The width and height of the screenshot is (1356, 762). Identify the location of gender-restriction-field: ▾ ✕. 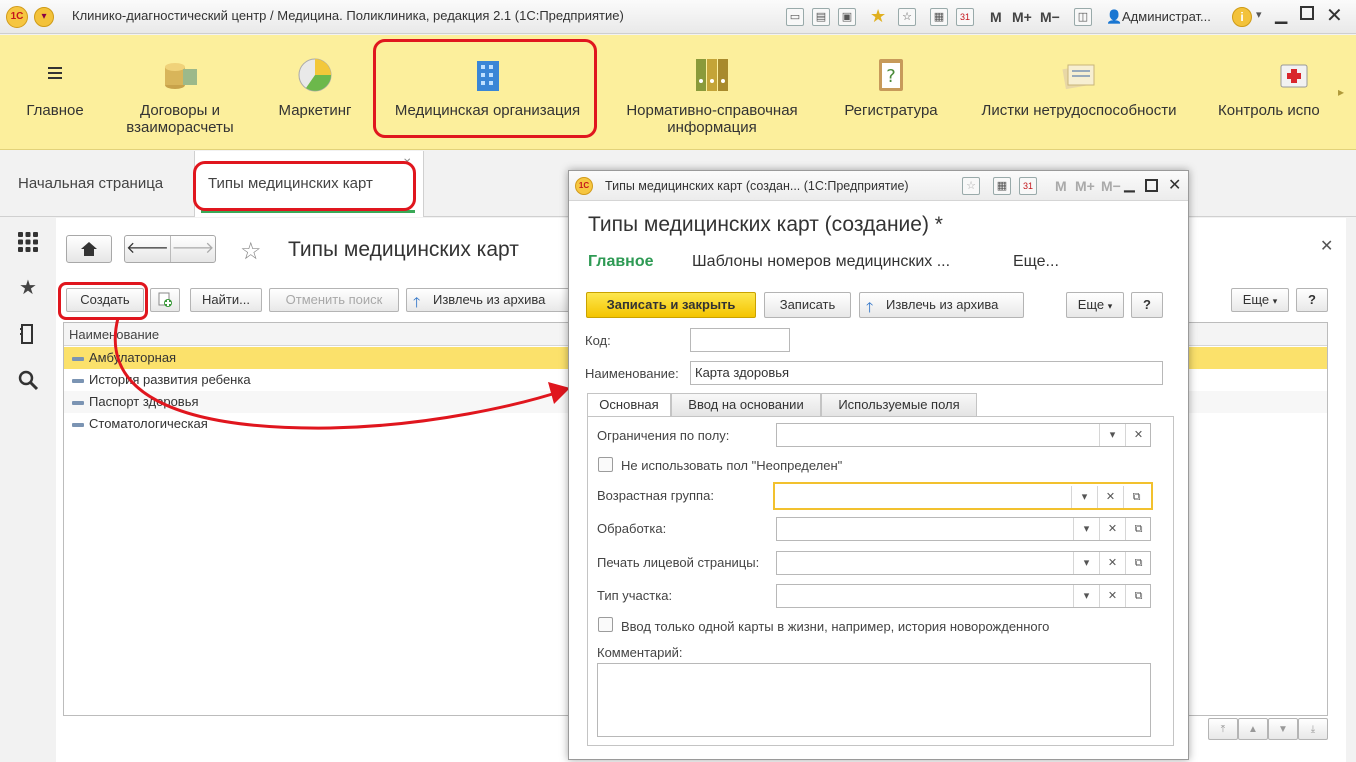
(963, 435).